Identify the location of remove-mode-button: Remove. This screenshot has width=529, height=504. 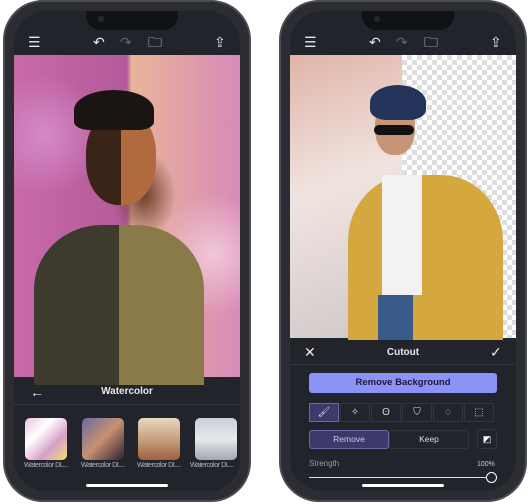
(349, 439).